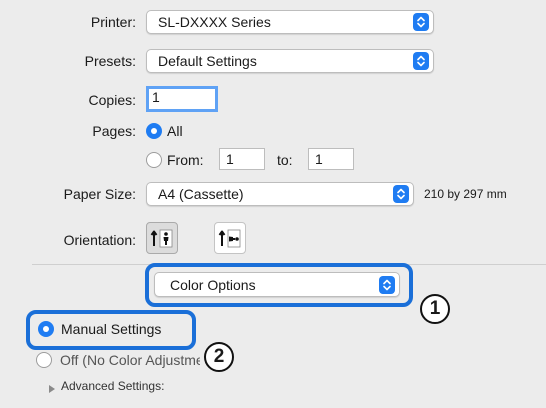 This screenshot has width=546, height=408. Describe the element at coordinates (110, 61) in the screenshot. I see `presets-label: Presets:` at that location.